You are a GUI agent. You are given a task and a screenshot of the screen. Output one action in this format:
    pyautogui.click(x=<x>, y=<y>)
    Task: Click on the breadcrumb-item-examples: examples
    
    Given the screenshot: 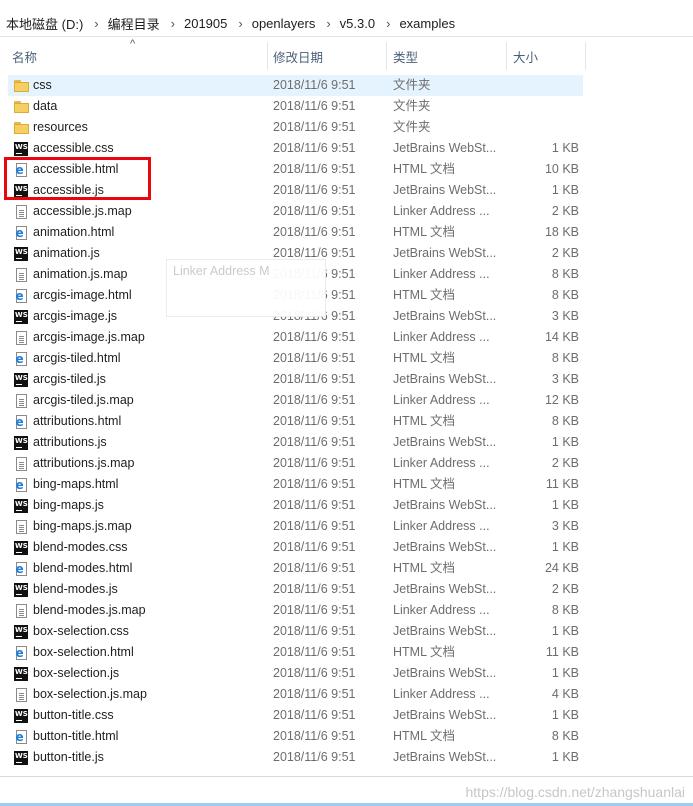 What is the action you would take?
    pyautogui.click(x=427, y=23)
    